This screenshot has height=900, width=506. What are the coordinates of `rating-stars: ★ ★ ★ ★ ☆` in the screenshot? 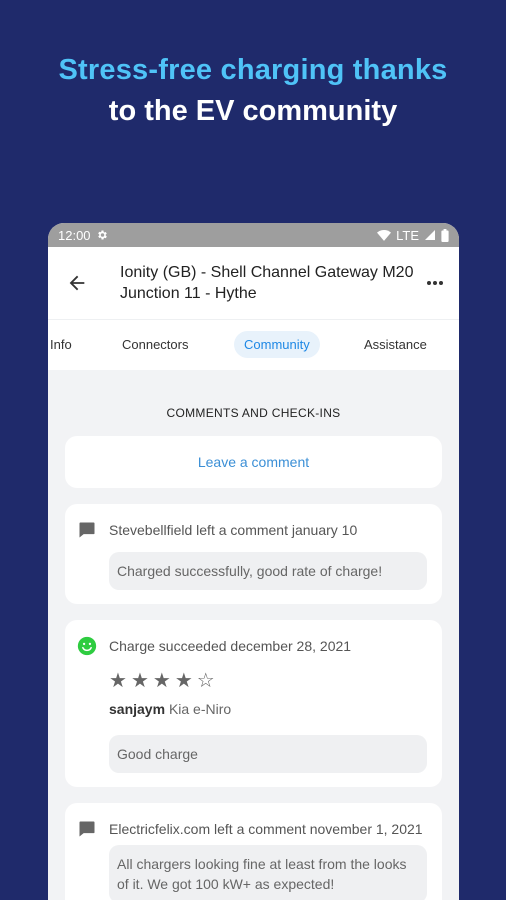 It's located at (268, 680).